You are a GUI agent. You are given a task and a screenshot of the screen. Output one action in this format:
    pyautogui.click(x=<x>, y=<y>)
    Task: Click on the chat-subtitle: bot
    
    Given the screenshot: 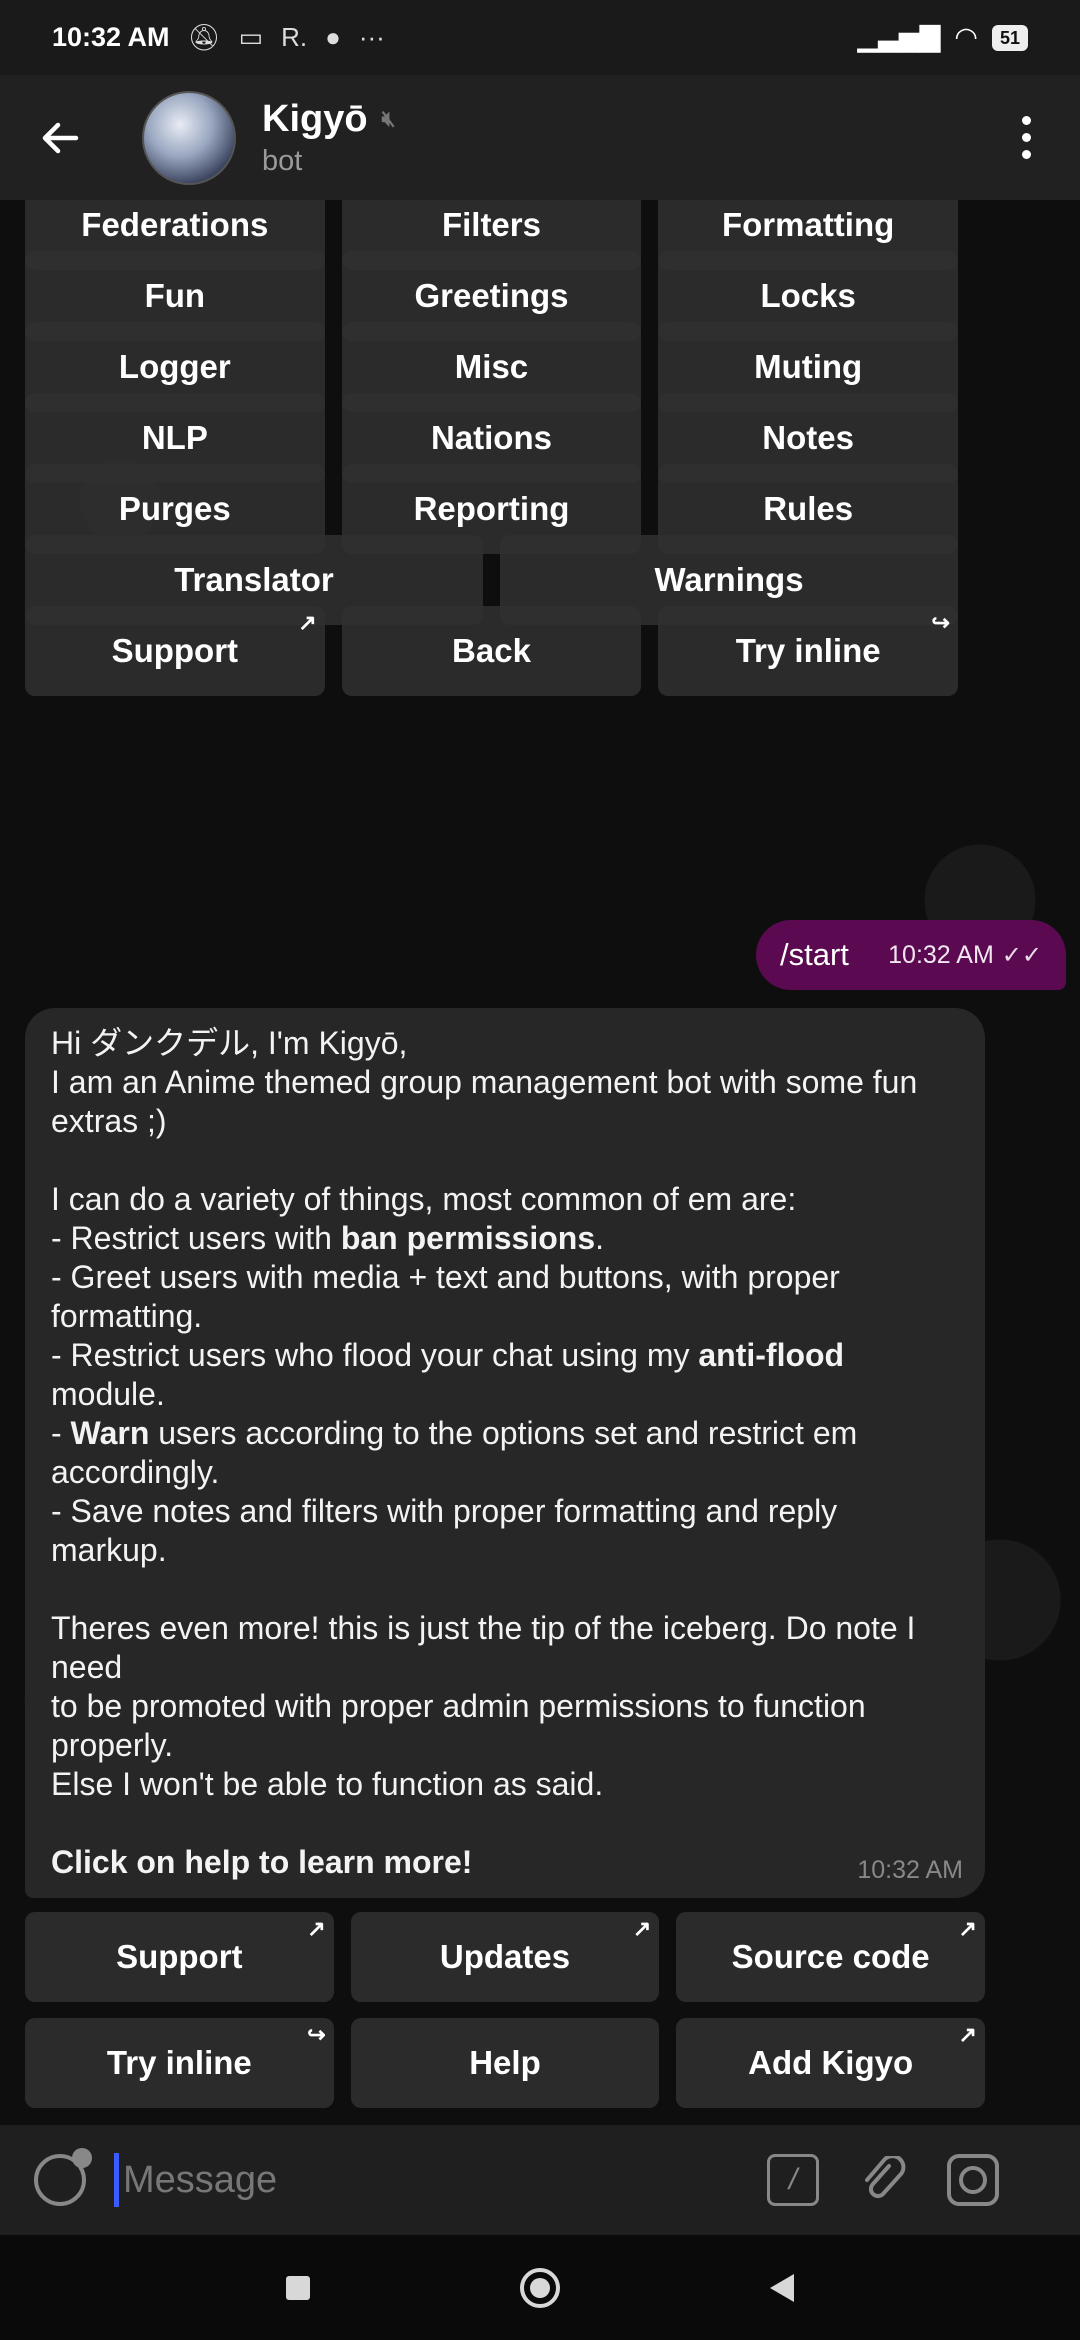 What is the action you would take?
    pyautogui.click(x=282, y=160)
    